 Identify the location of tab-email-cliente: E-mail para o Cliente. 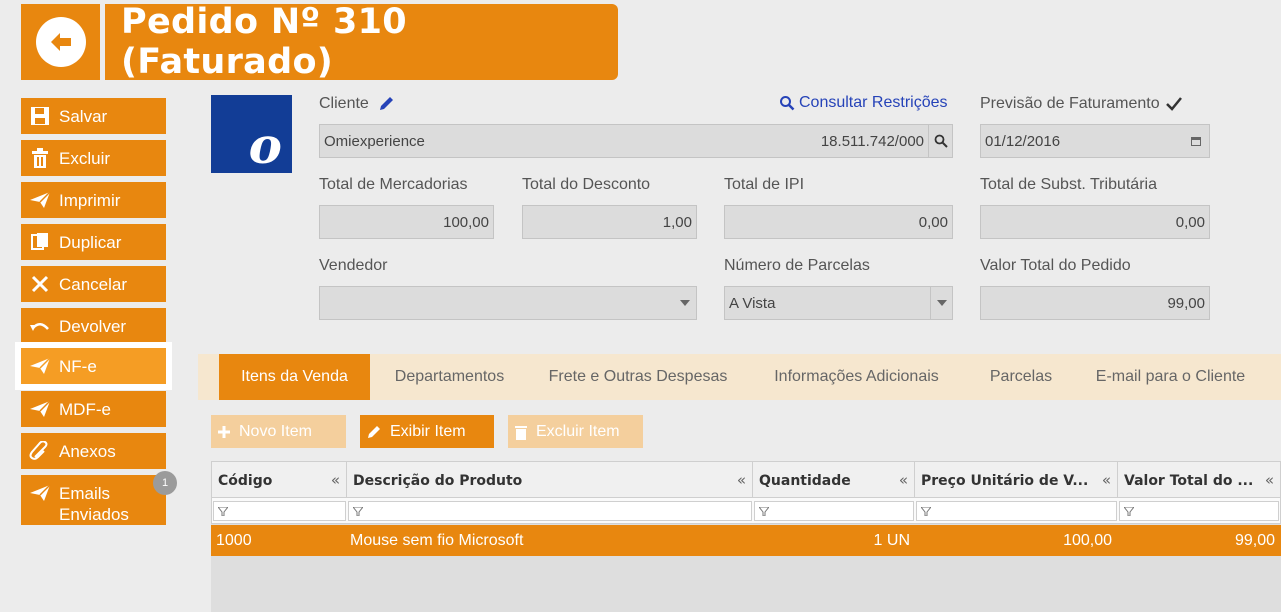
(1170, 377).